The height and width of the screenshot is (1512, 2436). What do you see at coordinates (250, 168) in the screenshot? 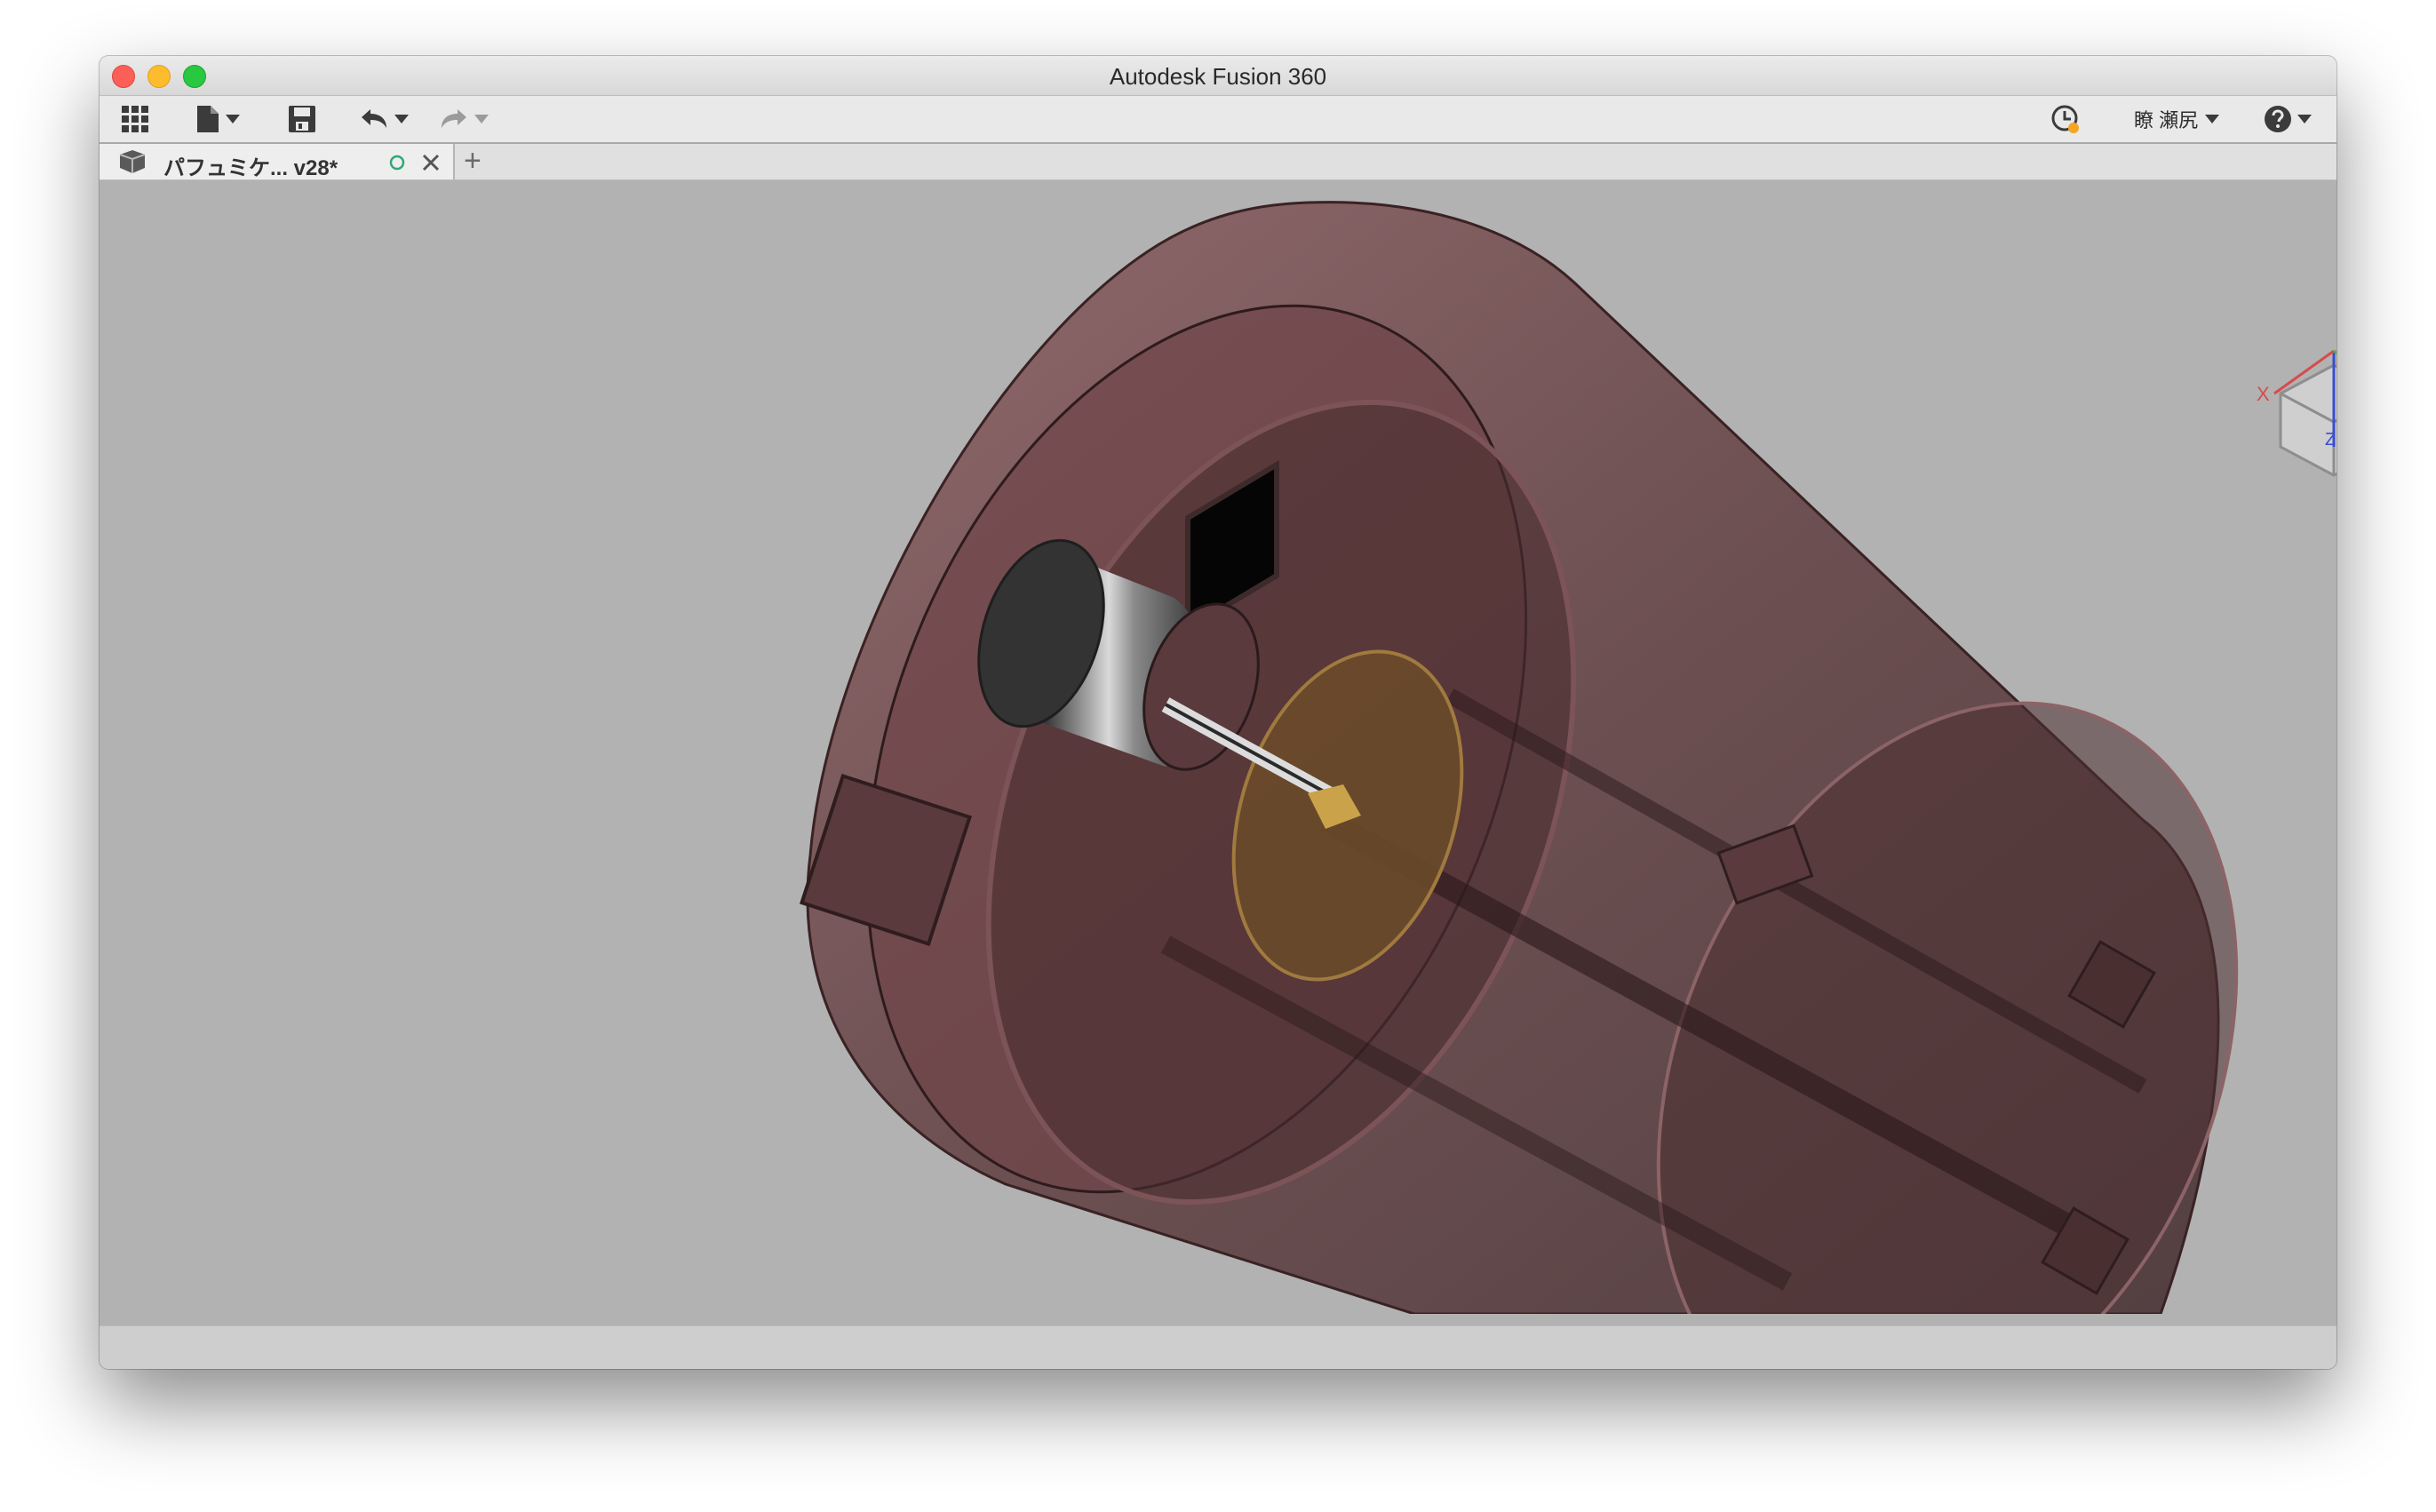
I see `document-tab-label: パフュミケ... v28*` at bounding box center [250, 168].